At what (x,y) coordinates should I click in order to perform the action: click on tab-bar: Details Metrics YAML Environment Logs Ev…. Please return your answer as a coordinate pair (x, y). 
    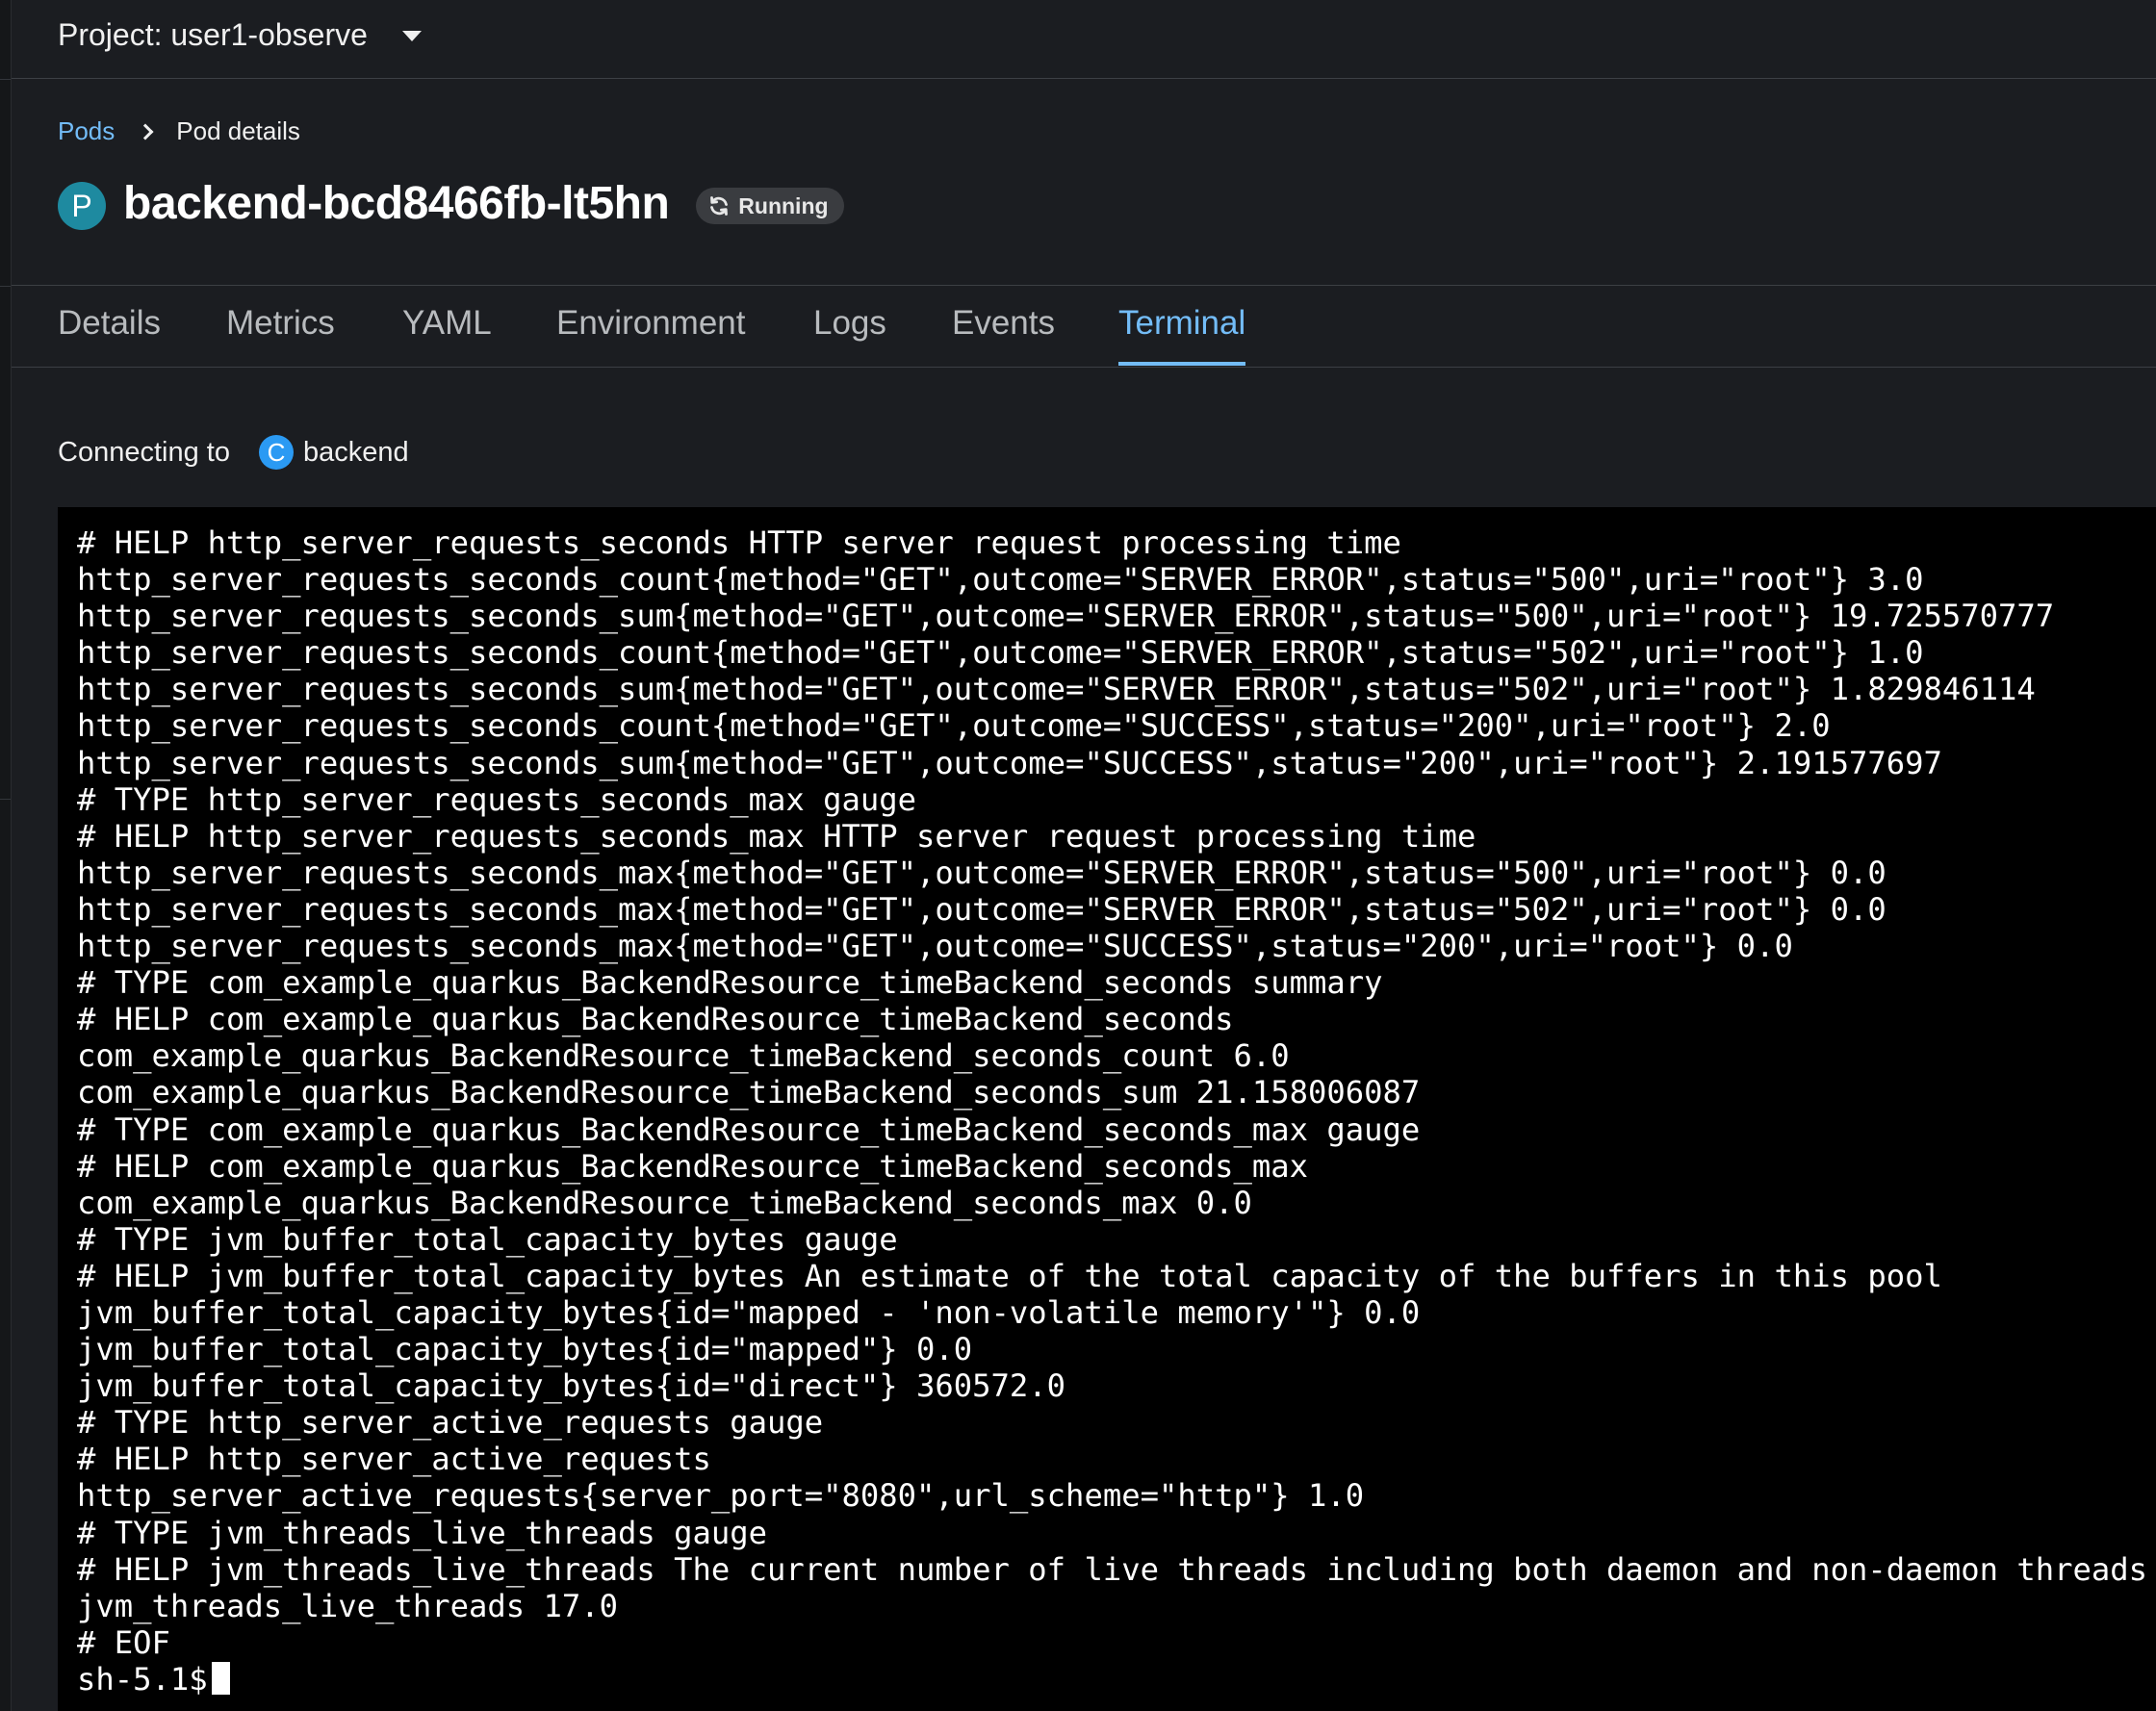
    Looking at the image, I should click on (1084, 327).